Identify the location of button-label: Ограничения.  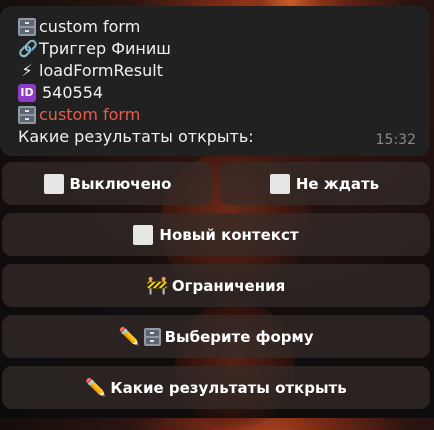
(228, 285).